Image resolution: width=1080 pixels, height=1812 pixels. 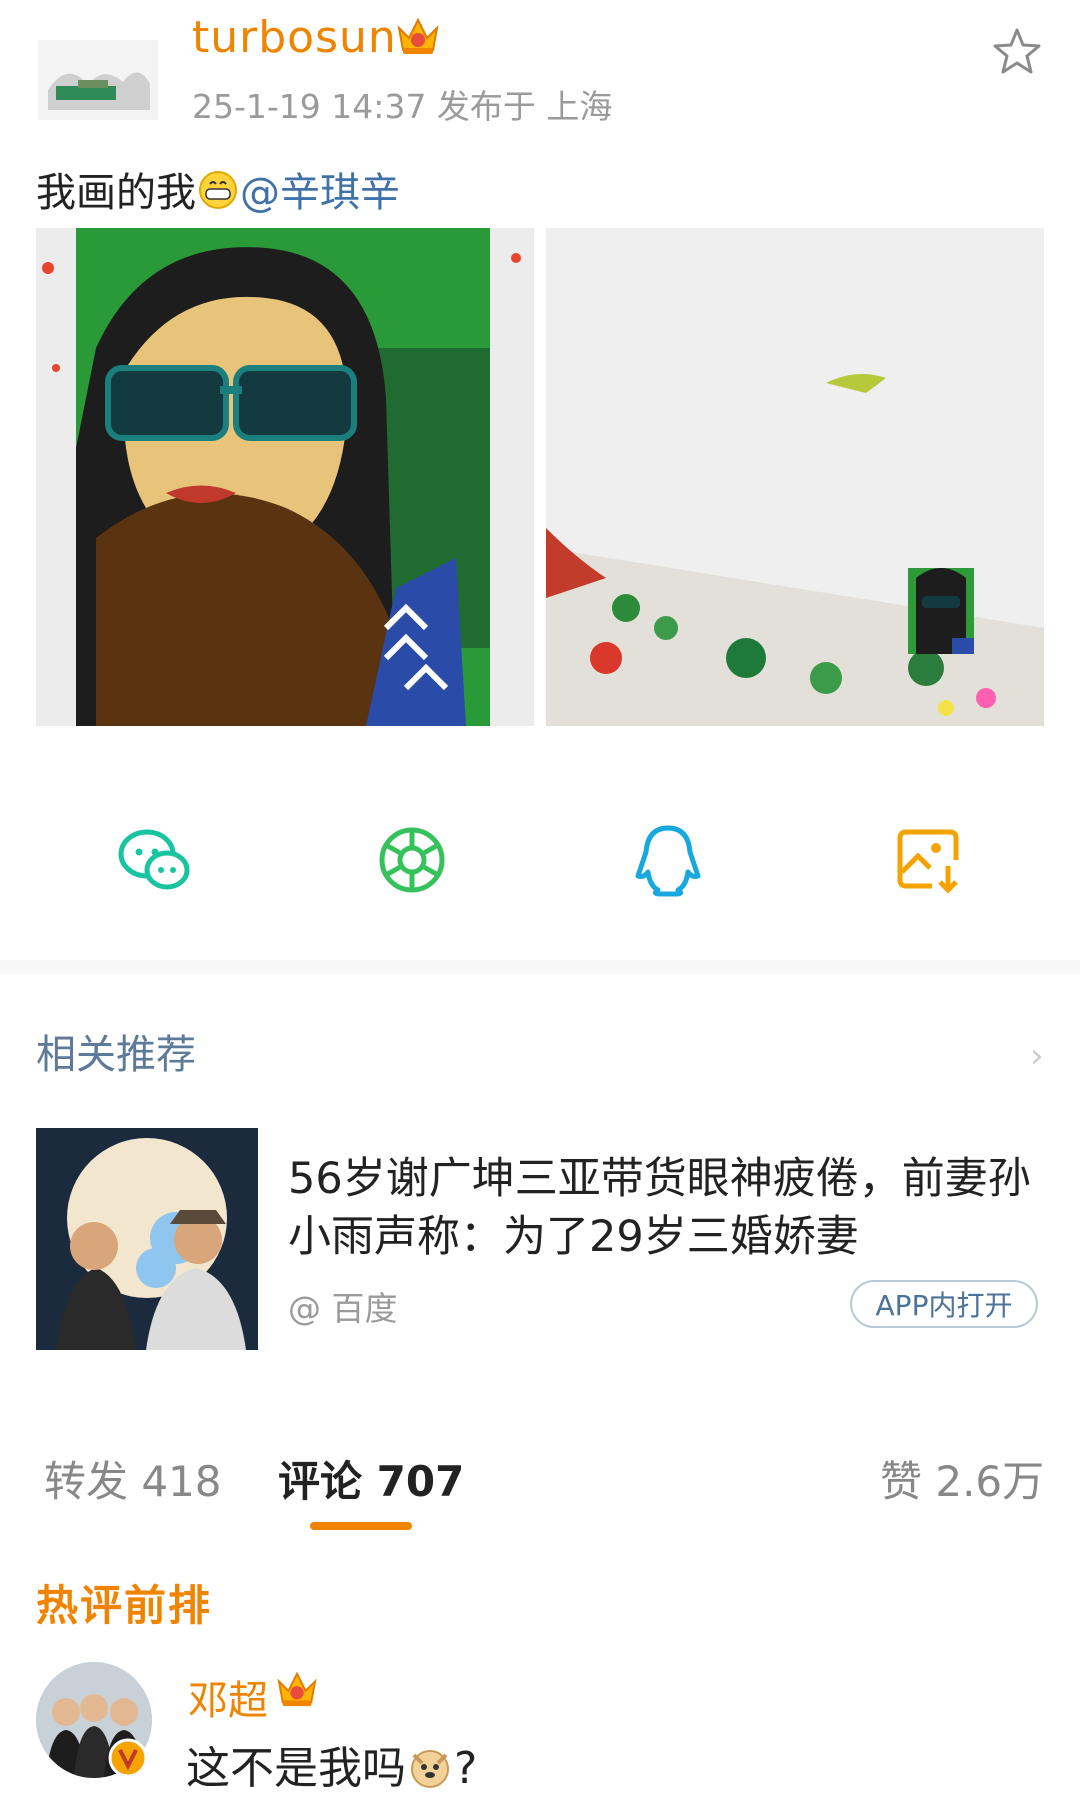 I want to click on active-tab-indicator, so click(x=361, y=1526).